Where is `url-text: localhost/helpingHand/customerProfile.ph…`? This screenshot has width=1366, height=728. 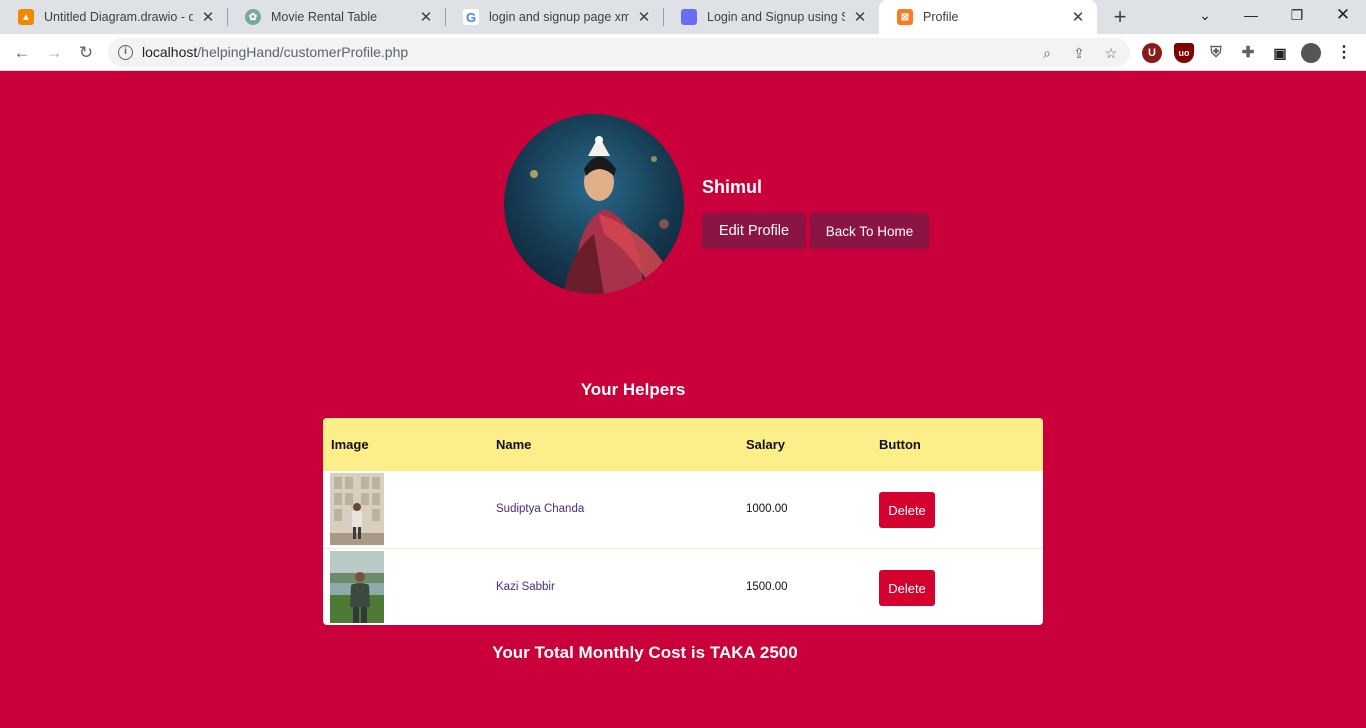 url-text: localhost/helpingHand/customerProfile.ph… is located at coordinates (275, 52).